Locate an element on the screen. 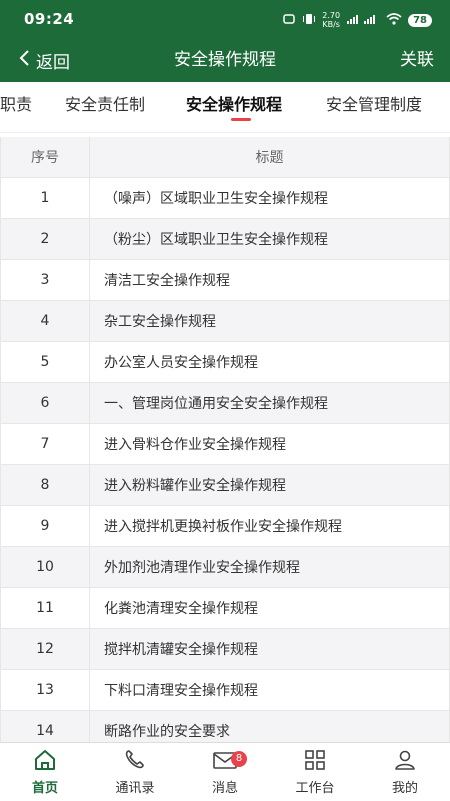 The width and height of the screenshot is (450, 801). row-number: 8 is located at coordinates (45, 485).